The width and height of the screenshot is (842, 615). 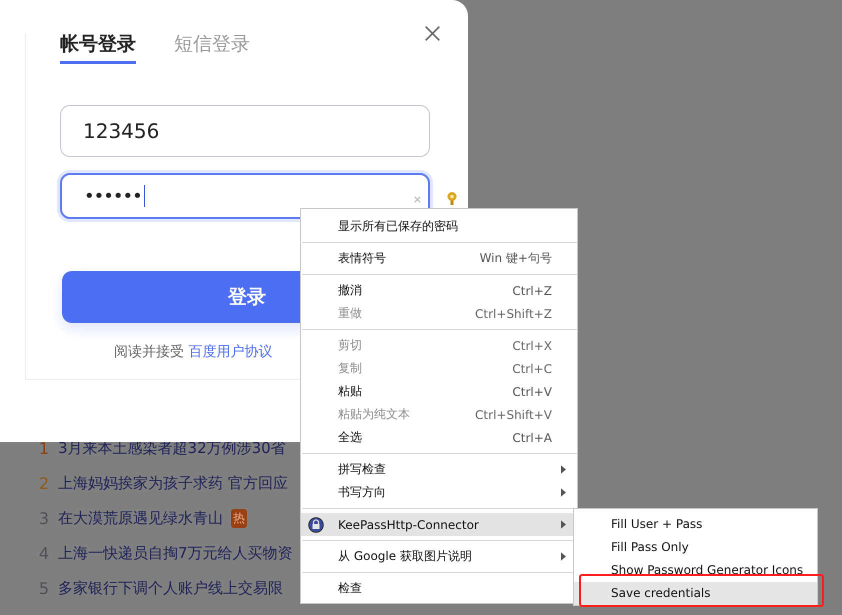 What do you see at coordinates (245, 131) in the screenshot?
I see `username-field: 123456` at bounding box center [245, 131].